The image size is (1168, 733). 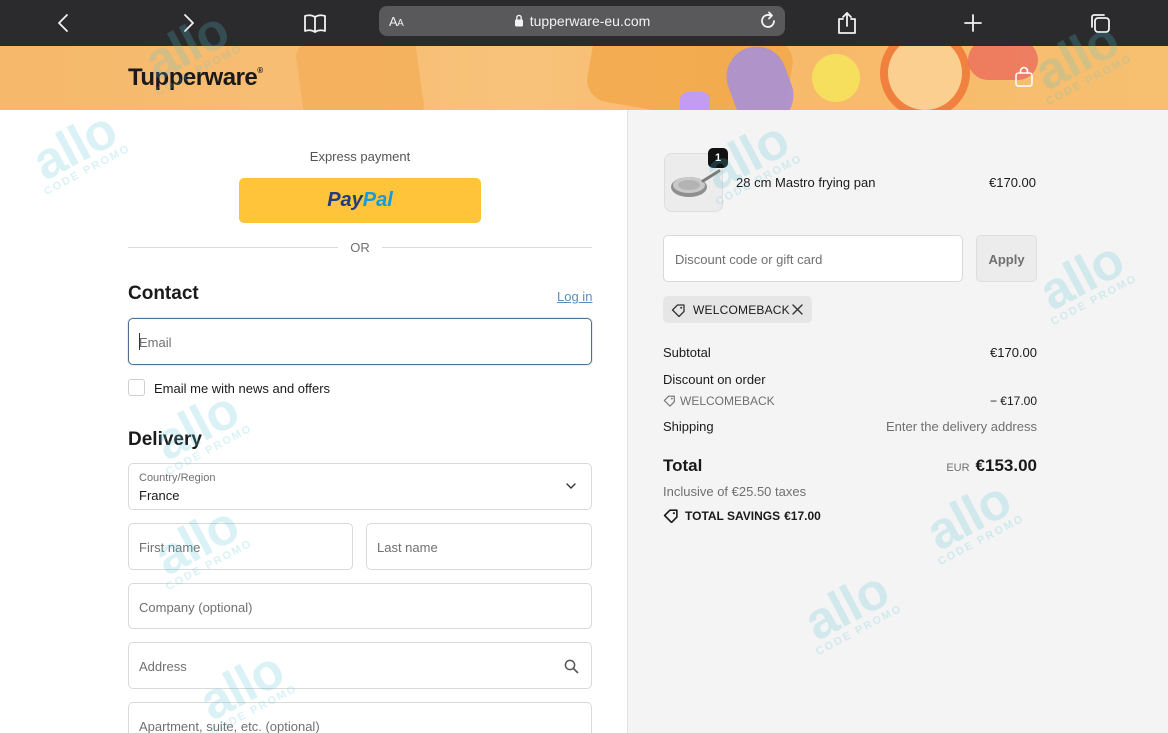 What do you see at coordinates (518, 20) in the screenshot?
I see `lock-icon` at bounding box center [518, 20].